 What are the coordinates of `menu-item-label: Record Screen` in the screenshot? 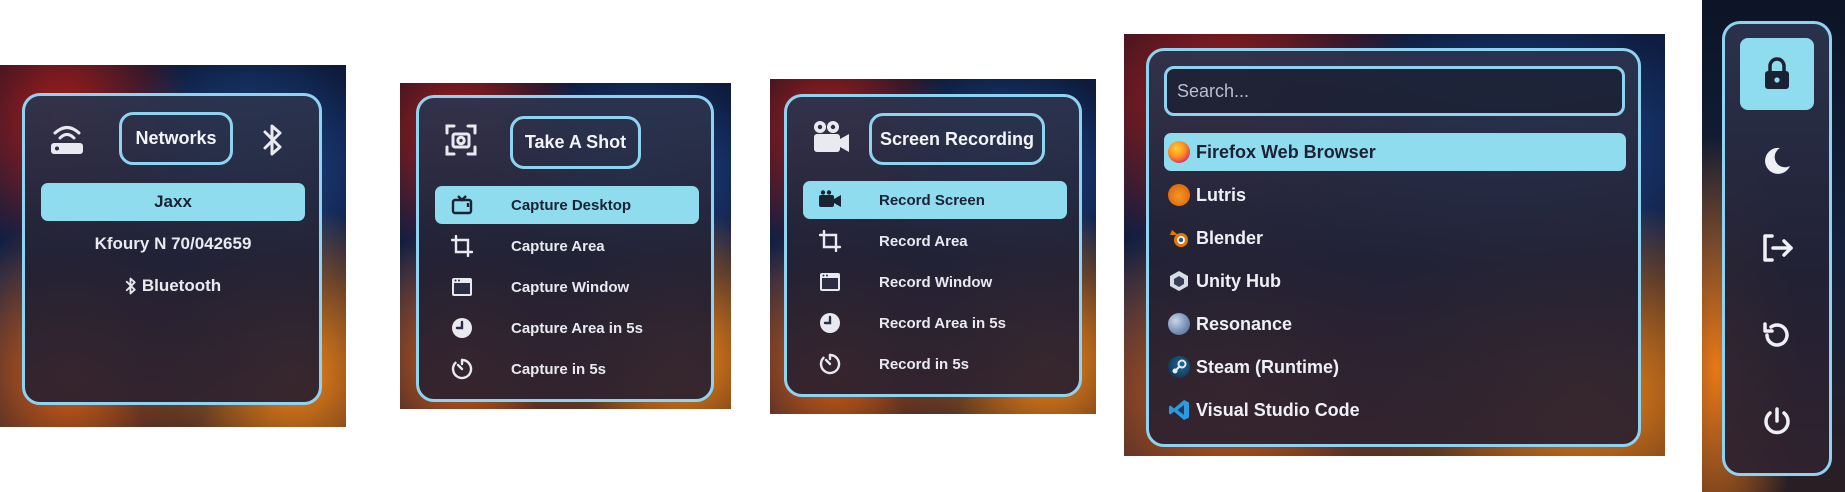 It's located at (932, 200).